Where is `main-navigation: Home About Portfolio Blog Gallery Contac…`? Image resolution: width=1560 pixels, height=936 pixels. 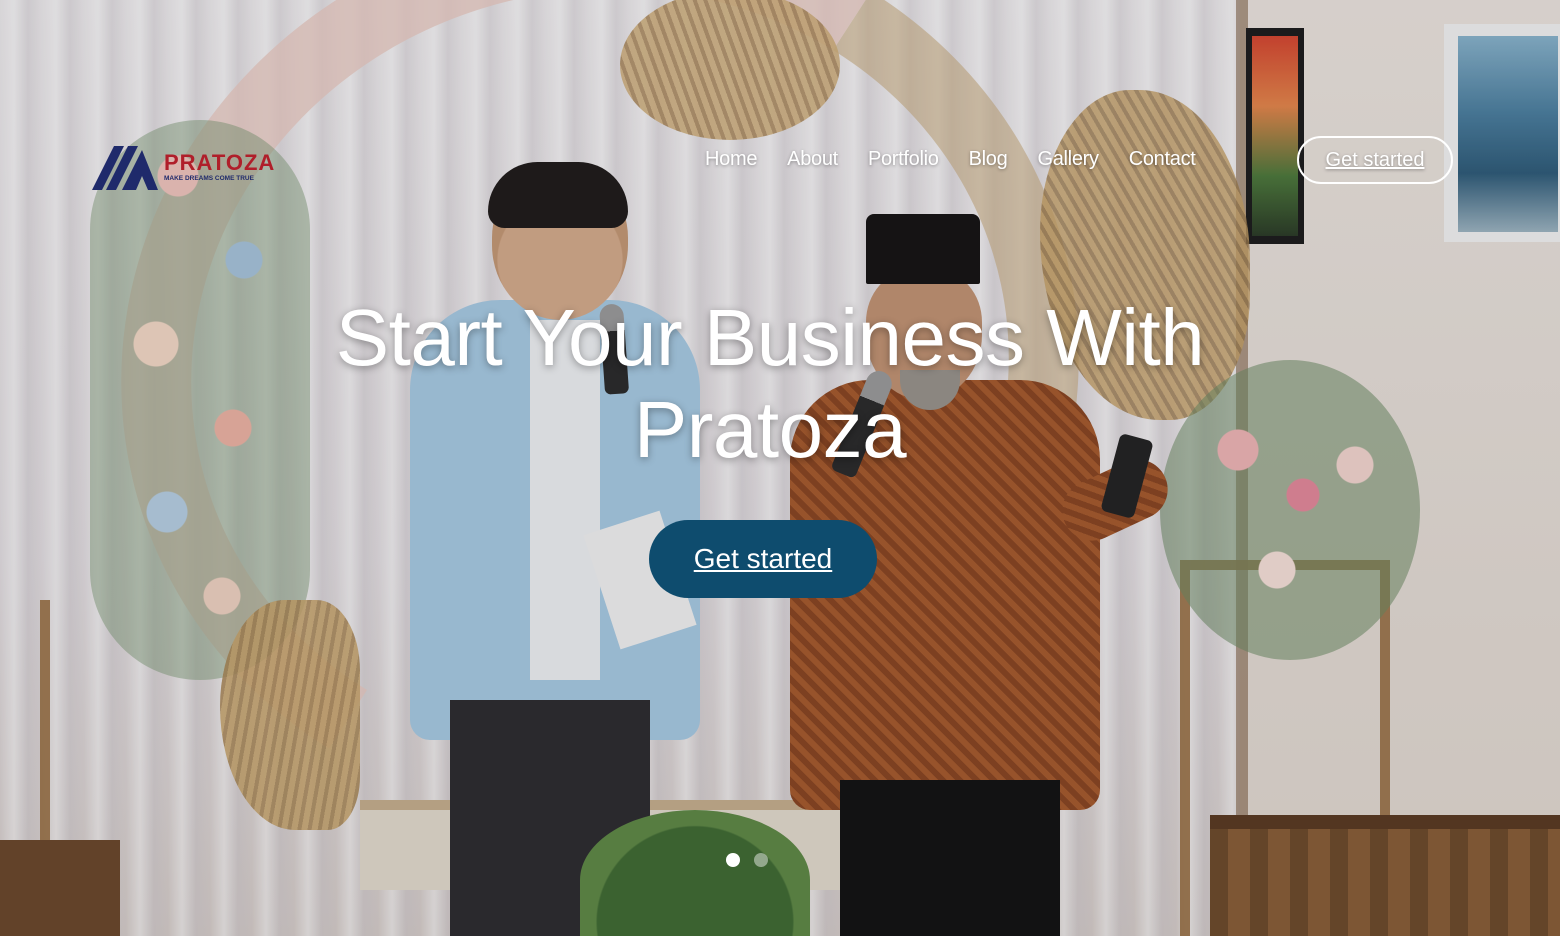
main-navigation: Home About Portfolio Blog Gallery Contac… is located at coordinates (950, 159).